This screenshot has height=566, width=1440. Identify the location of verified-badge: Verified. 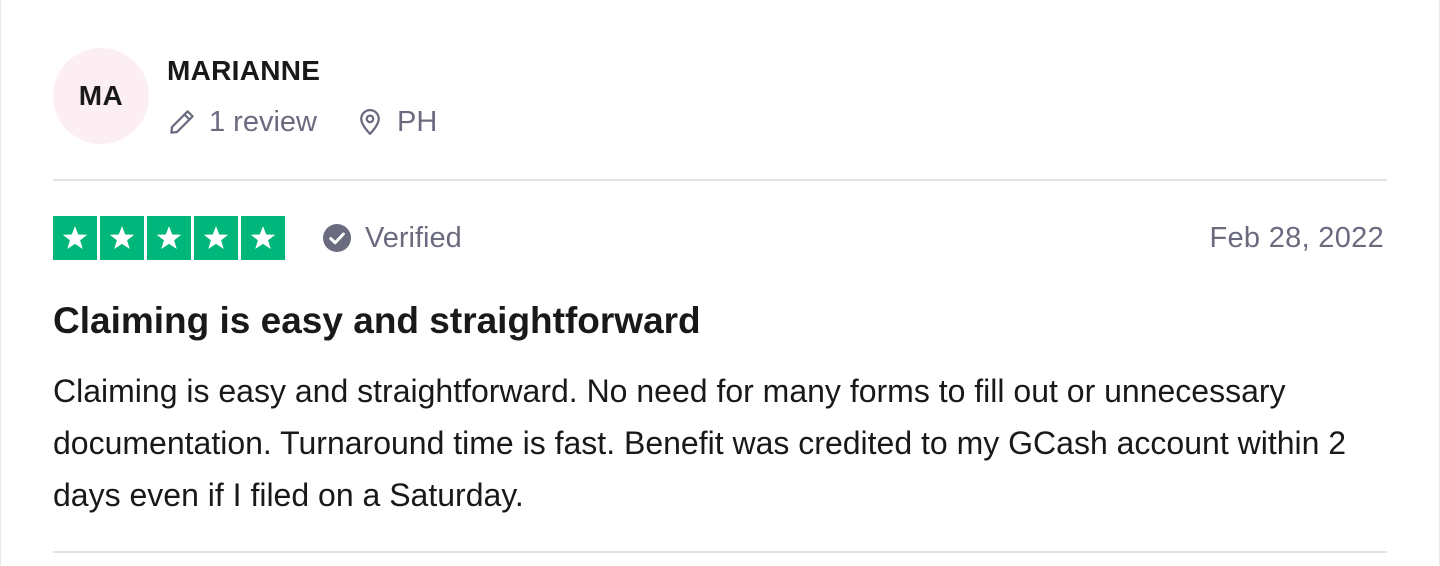
(391, 238).